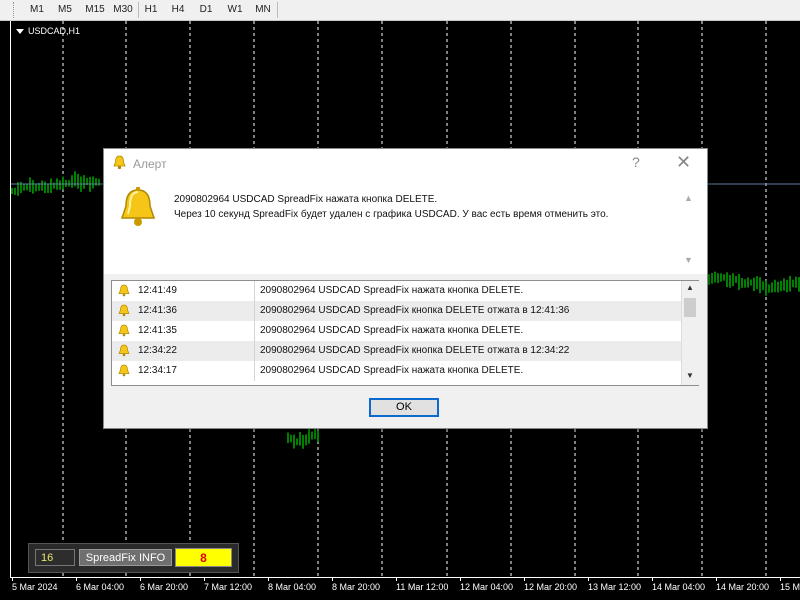  I want to click on time-axis-label: 8 Mar 04:00, so click(292, 587).